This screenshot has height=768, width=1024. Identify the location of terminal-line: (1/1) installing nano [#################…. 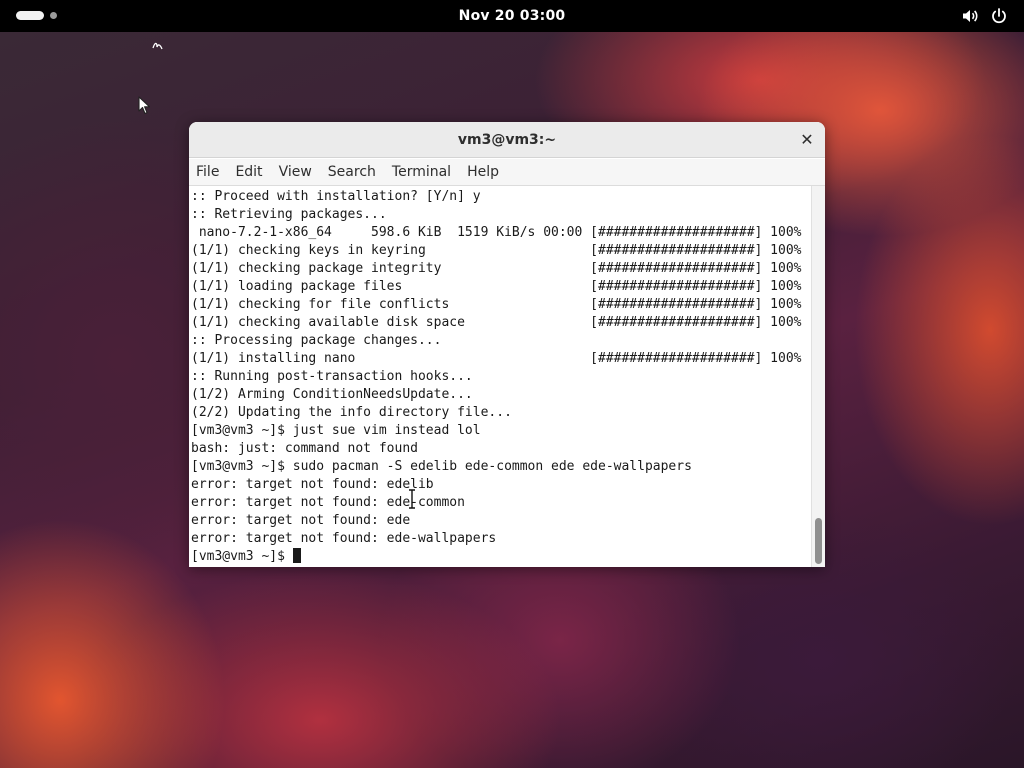
(496, 358).